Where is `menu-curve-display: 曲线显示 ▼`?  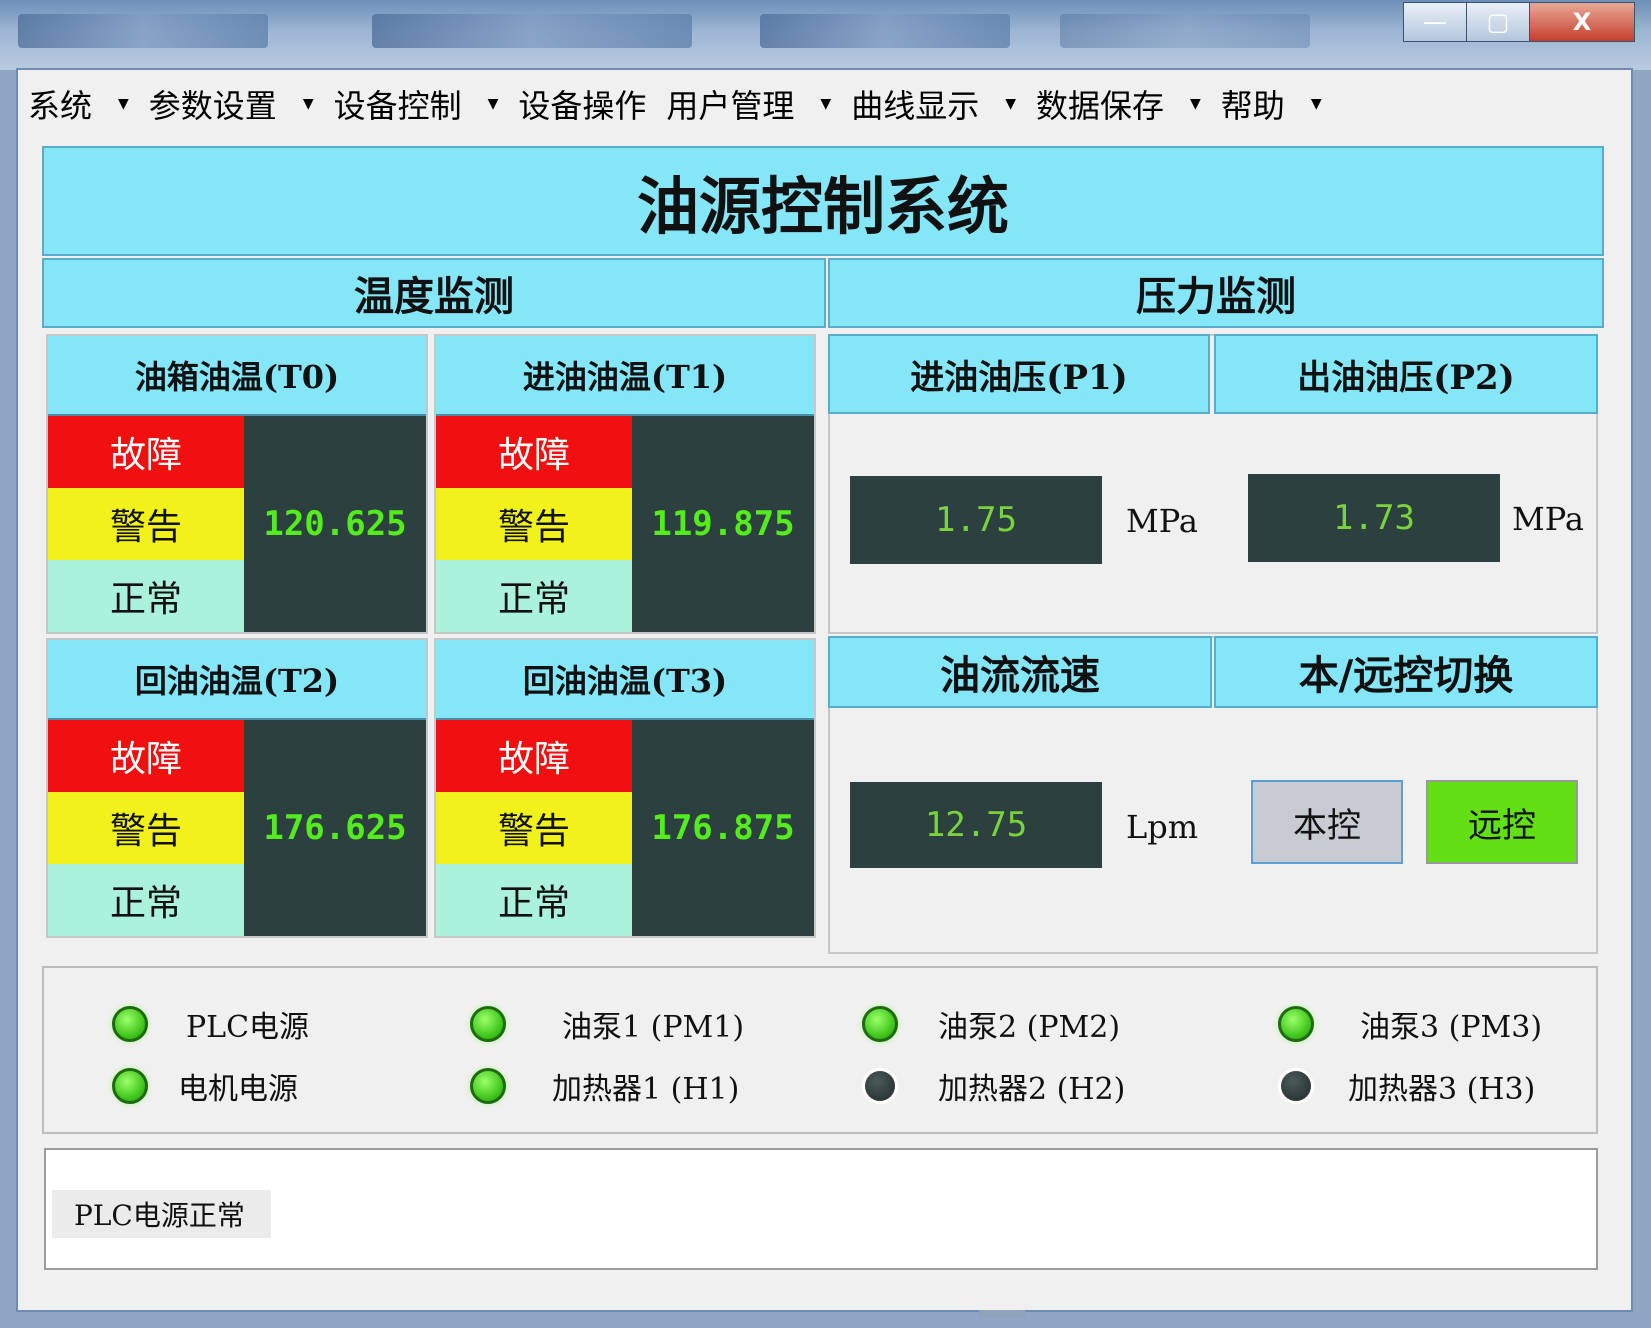
menu-curve-display: 曲线显示 ▼ is located at coordinates (933, 104).